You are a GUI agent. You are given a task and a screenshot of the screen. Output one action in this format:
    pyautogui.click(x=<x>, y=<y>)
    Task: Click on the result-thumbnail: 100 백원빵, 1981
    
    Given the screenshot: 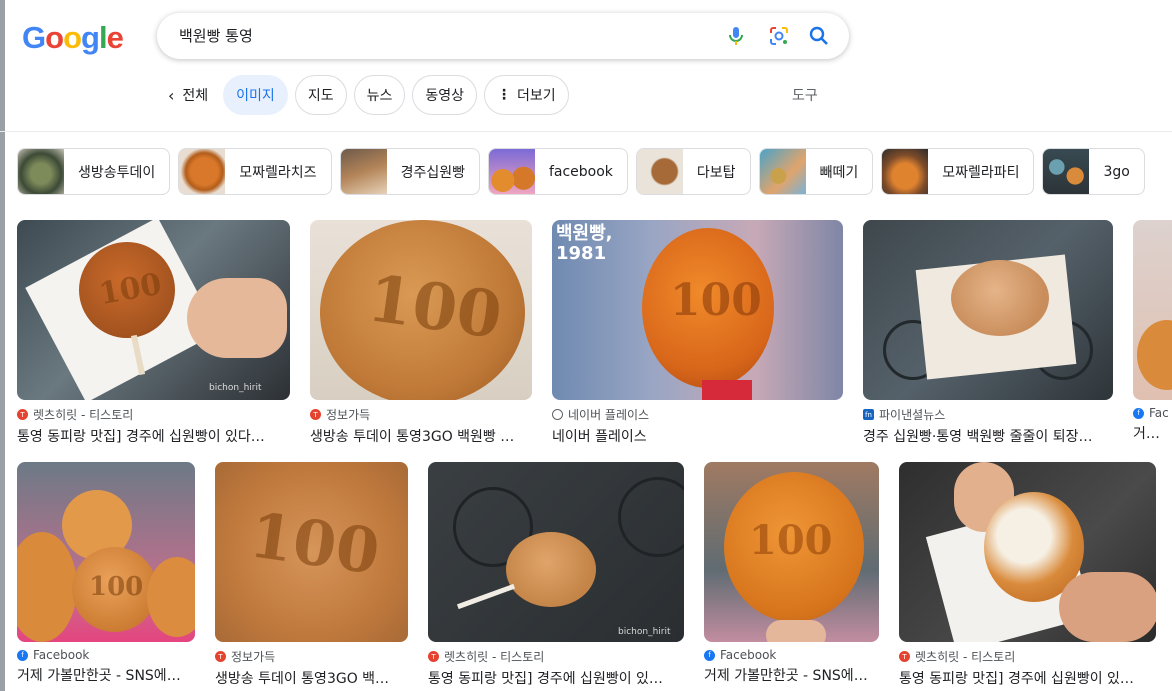 What is the action you would take?
    pyautogui.click(x=697, y=310)
    